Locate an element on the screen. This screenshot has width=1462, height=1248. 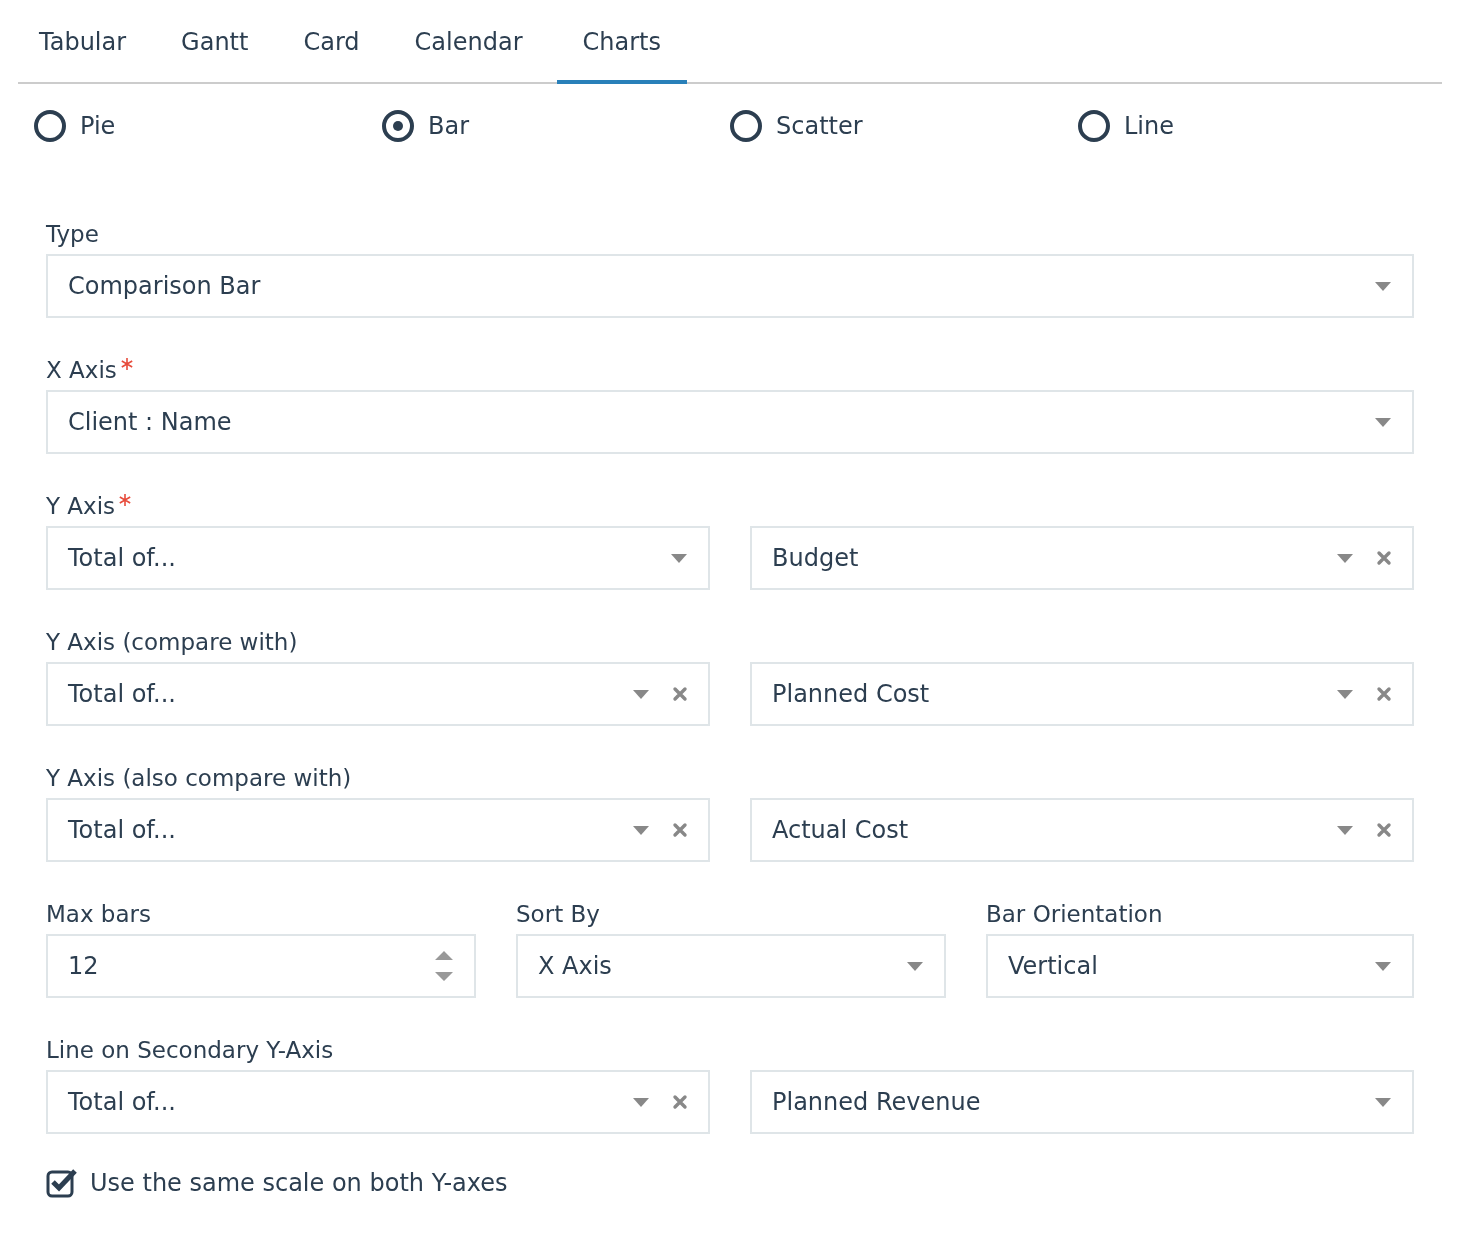
view-tab: Charts is located at coordinates (621, 42).